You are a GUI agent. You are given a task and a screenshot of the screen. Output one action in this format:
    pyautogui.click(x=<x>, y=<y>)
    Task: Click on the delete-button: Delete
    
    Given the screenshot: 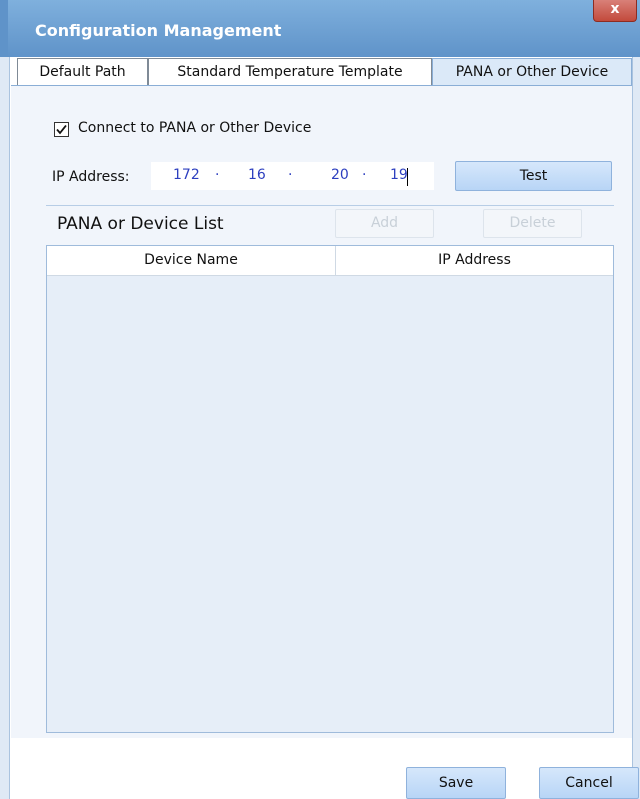 What is the action you would take?
    pyautogui.click(x=532, y=223)
    